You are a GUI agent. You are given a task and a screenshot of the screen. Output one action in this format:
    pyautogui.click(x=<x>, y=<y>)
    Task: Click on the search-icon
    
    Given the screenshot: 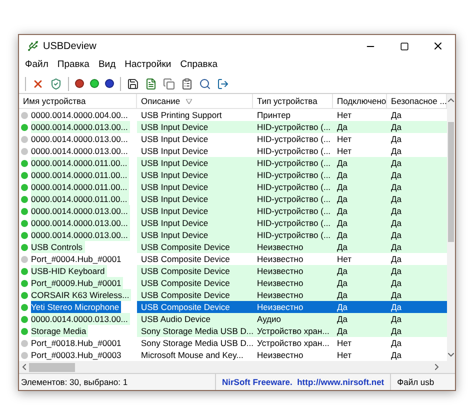 What is the action you would take?
    pyautogui.click(x=205, y=84)
    